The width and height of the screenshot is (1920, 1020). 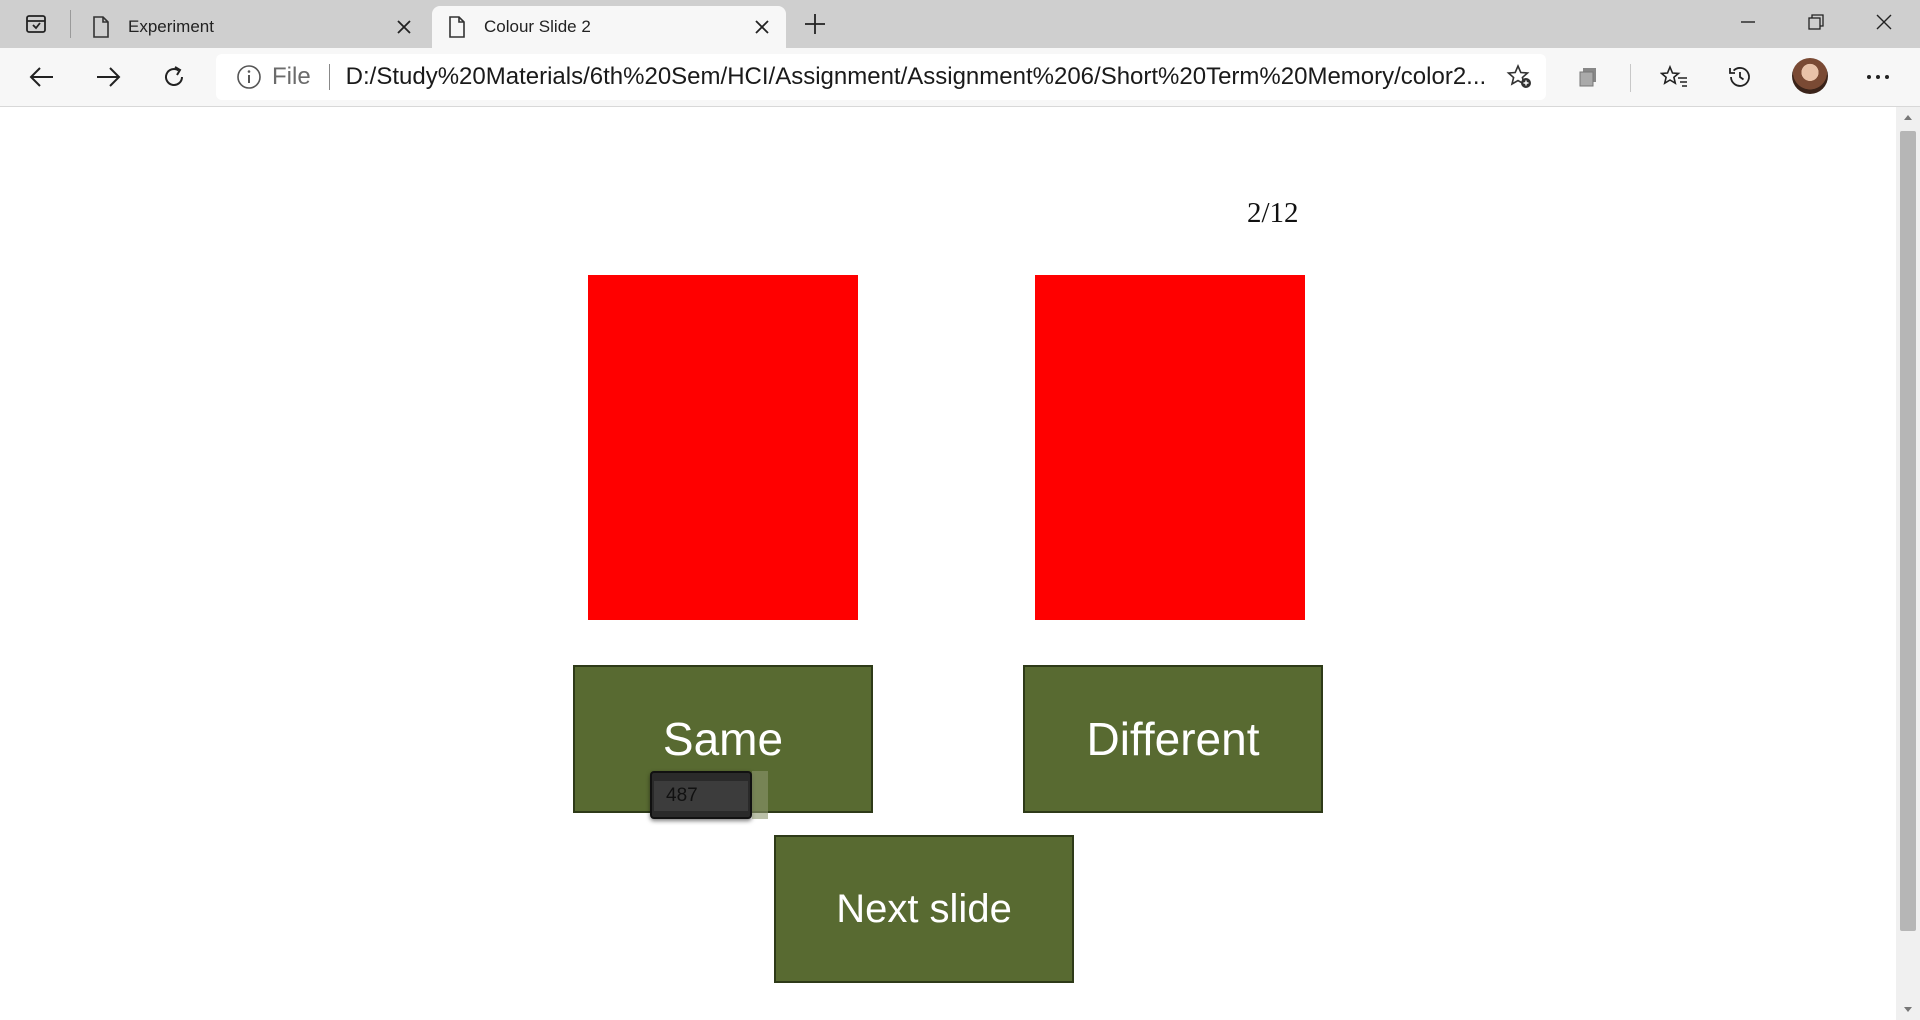 I want to click on minimize-icon, so click(x=1748, y=22).